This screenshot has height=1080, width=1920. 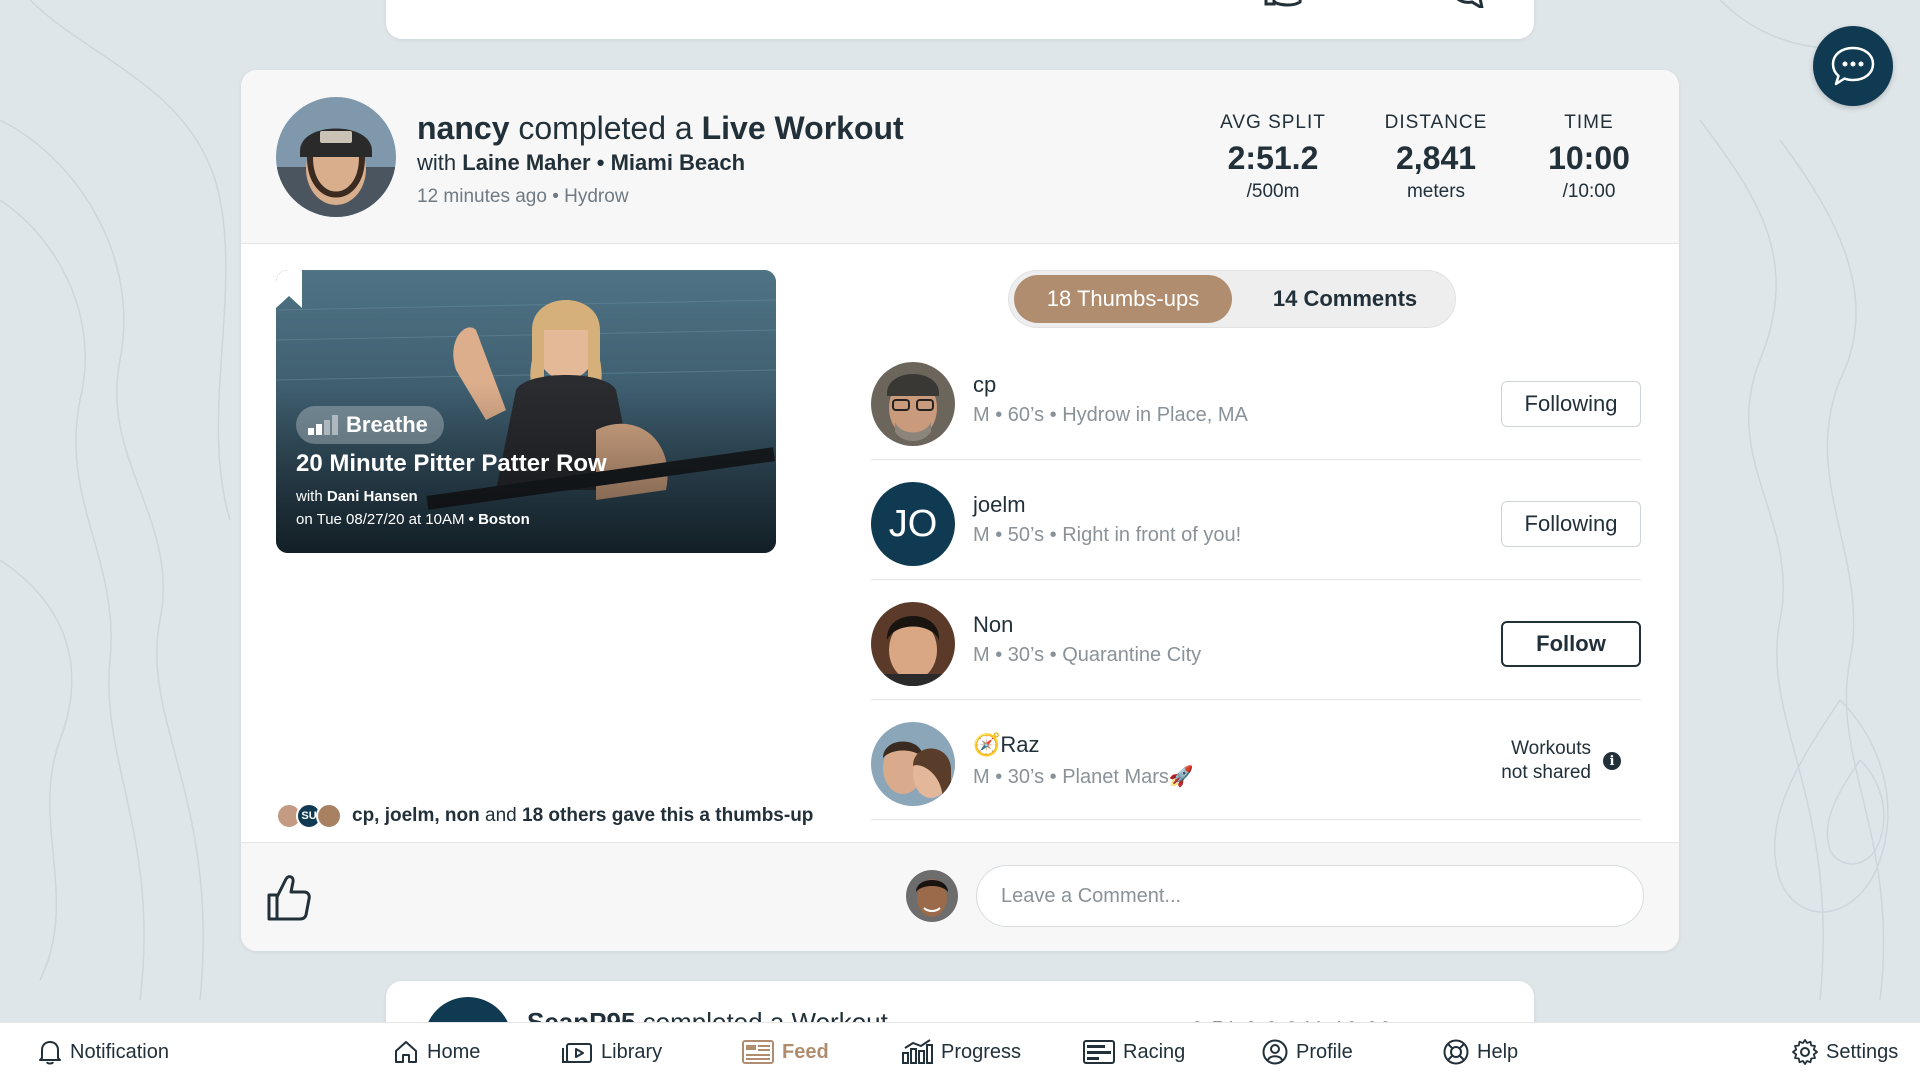 I want to click on nav-label: Progress, so click(x=981, y=1051).